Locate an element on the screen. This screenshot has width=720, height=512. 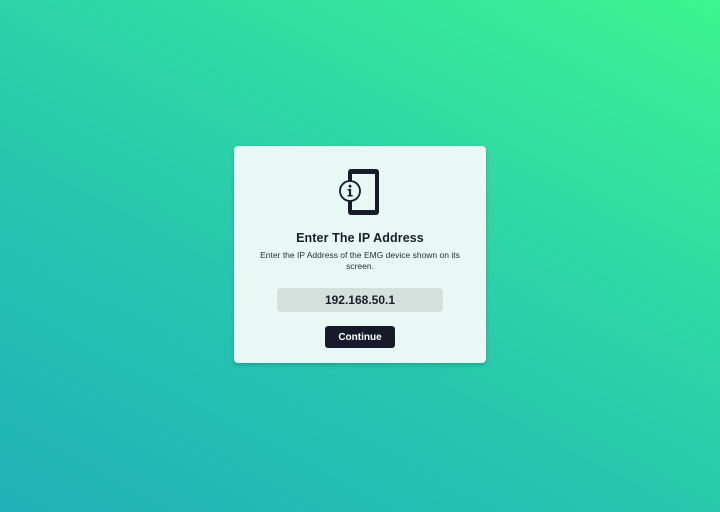
ip-address-input is located at coordinates (360, 300).